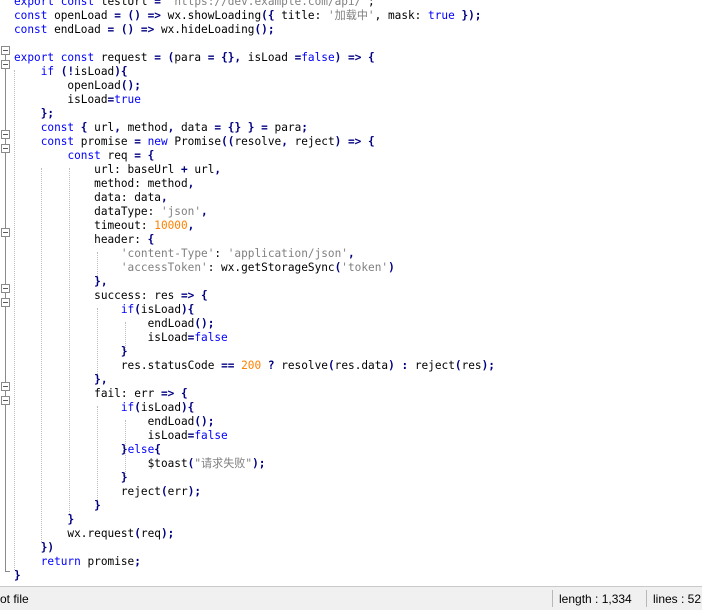 The height and width of the screenshot is (610, 702). I want to click on fold-toggle-promise-icon, so click(5, 134).